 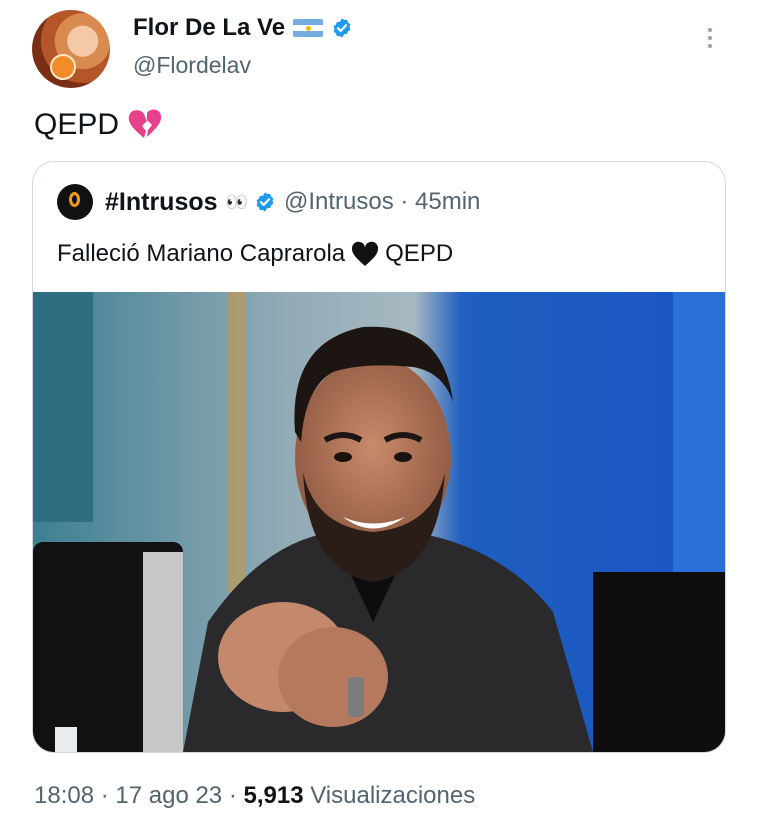 I want to click on tweet-text-content: QEPD, so click(x=77, y=124).